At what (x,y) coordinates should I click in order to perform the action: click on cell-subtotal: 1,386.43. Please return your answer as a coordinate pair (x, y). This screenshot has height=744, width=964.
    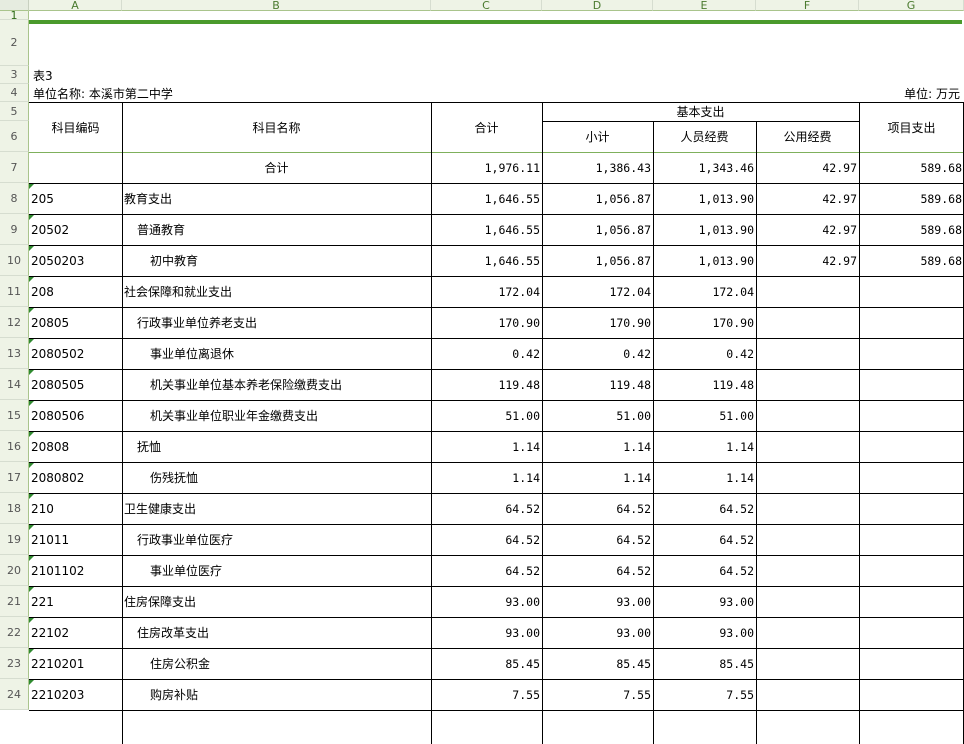
    Looking at the image, I should click on (597, 167).